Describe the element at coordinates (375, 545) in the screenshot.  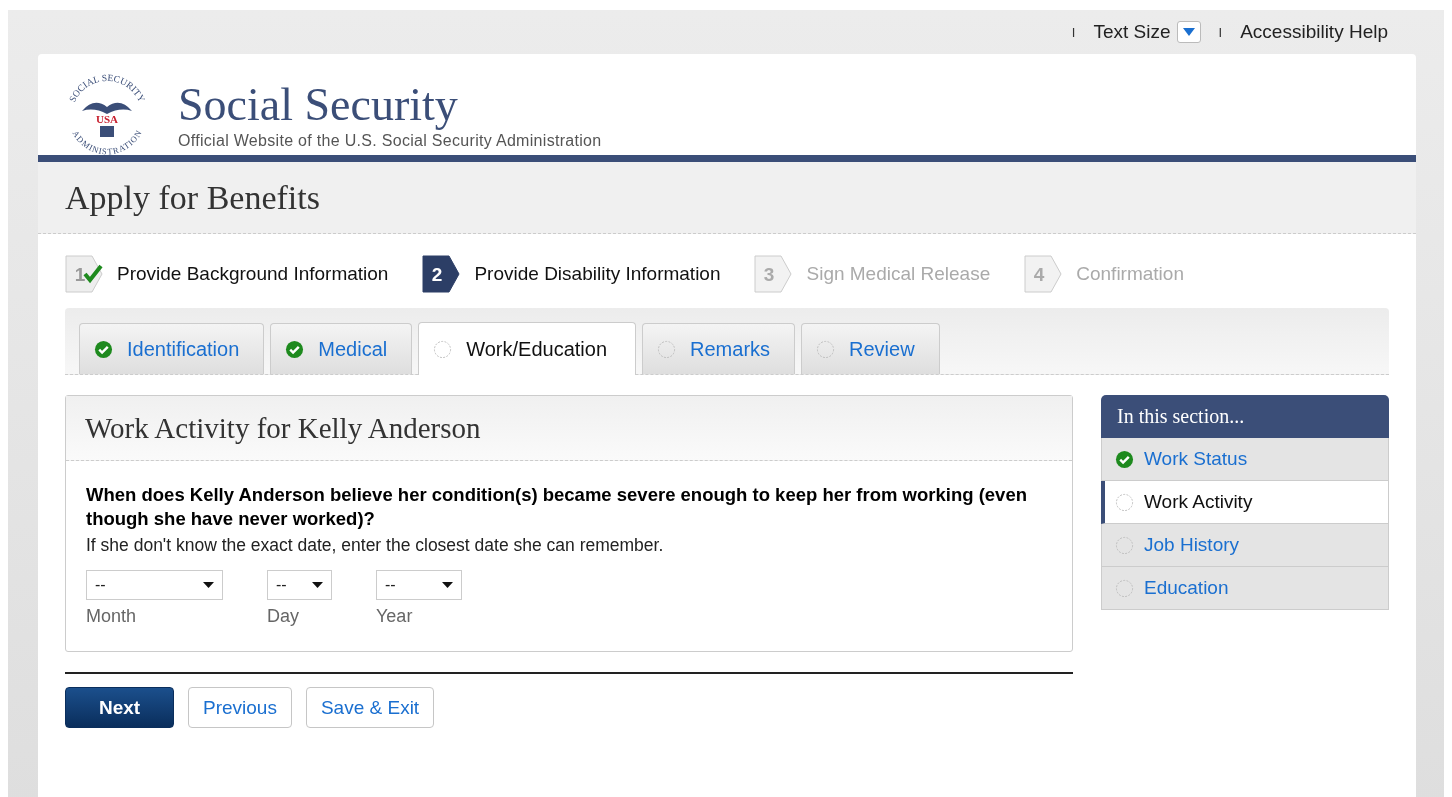
I see `hint-text: If she don't know the exact date, enter the closest date she can remember.` at that location.